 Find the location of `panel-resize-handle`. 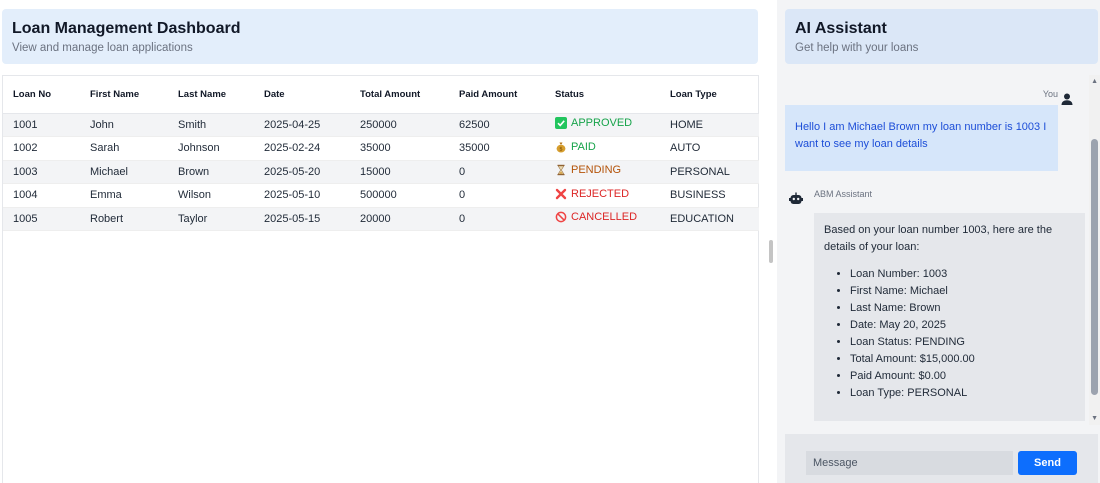

panel-resize-handle is located at coordinates (771, 251).